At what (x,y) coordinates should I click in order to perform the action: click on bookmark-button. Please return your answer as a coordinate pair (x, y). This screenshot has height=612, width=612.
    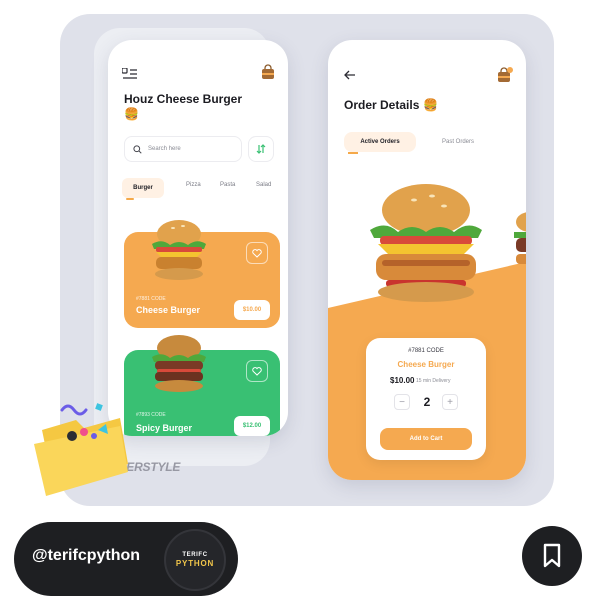
    Looking at the image, I should click on (552, 556).